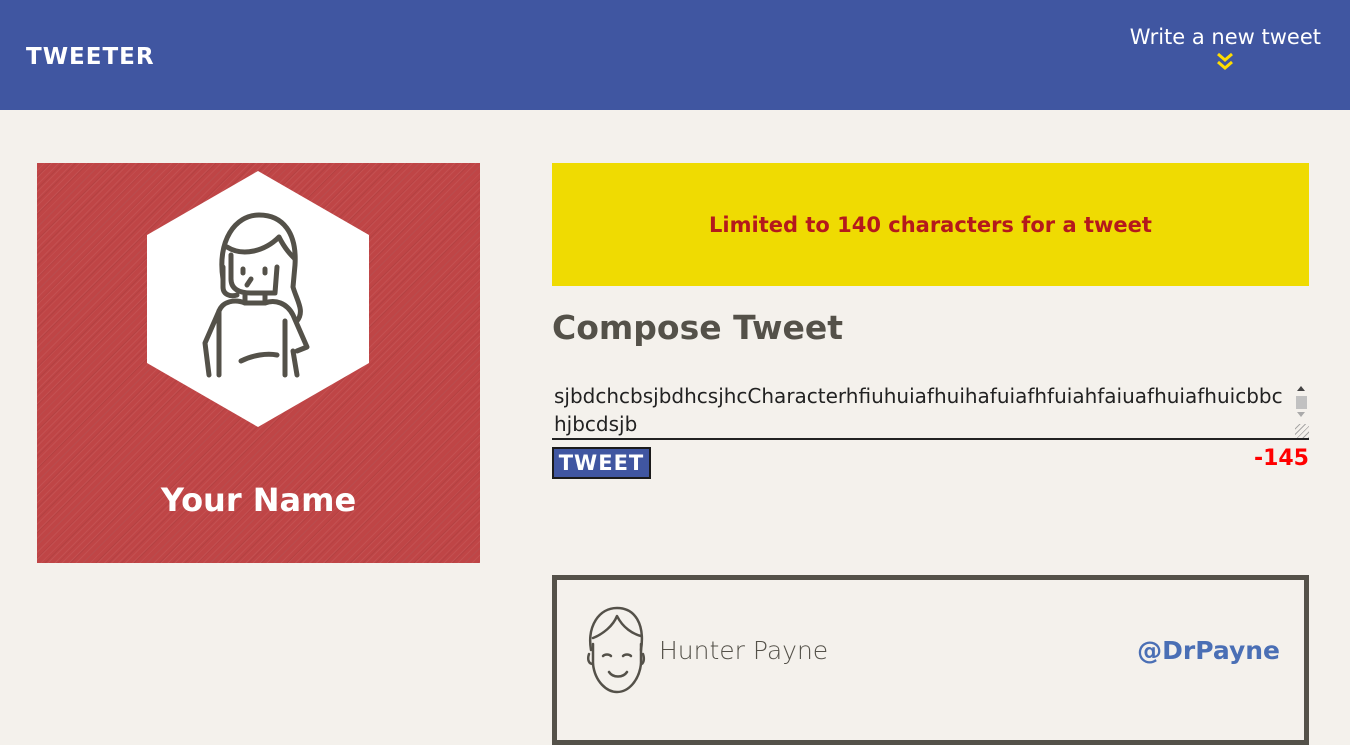 The width and height of the screenshot is (1350, 745). Describe the element at coordinates (601, 463) in the screenshot. I see `tweet-submit-button: TWEET` at that location.